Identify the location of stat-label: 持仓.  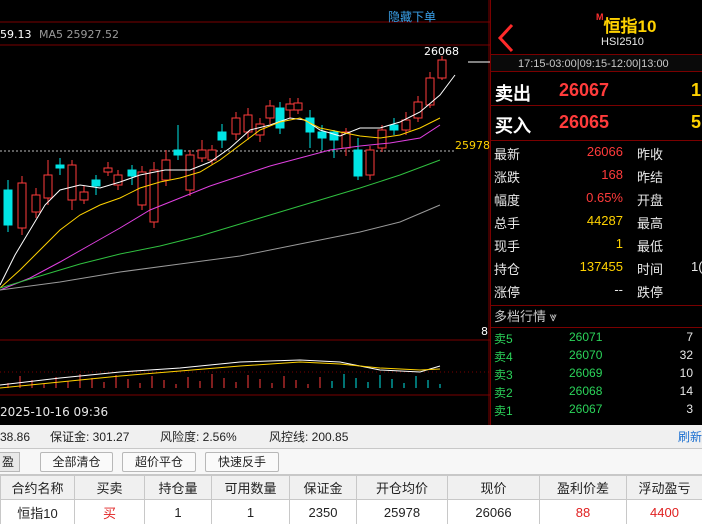
(507, 269).